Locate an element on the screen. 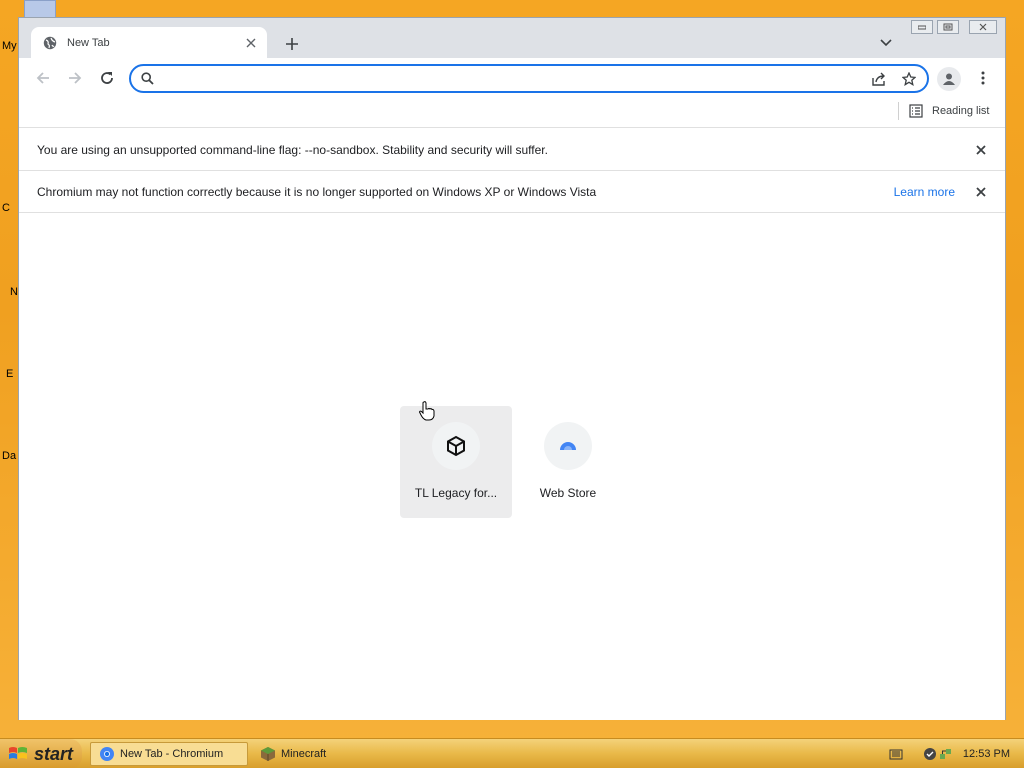  omnibox-input is located at coordinates (513, 78).